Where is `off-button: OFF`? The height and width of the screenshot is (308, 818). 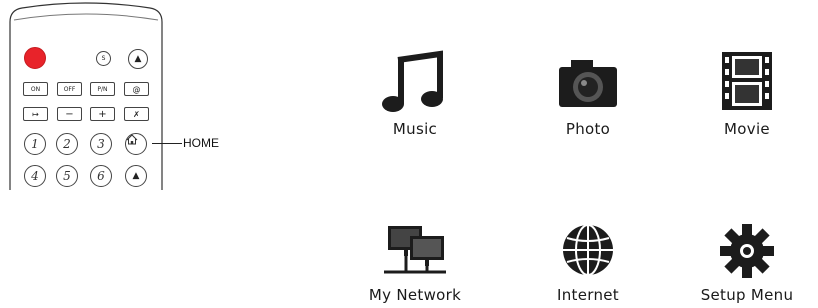 off-button: OFF is located at coordinates (69, 89).